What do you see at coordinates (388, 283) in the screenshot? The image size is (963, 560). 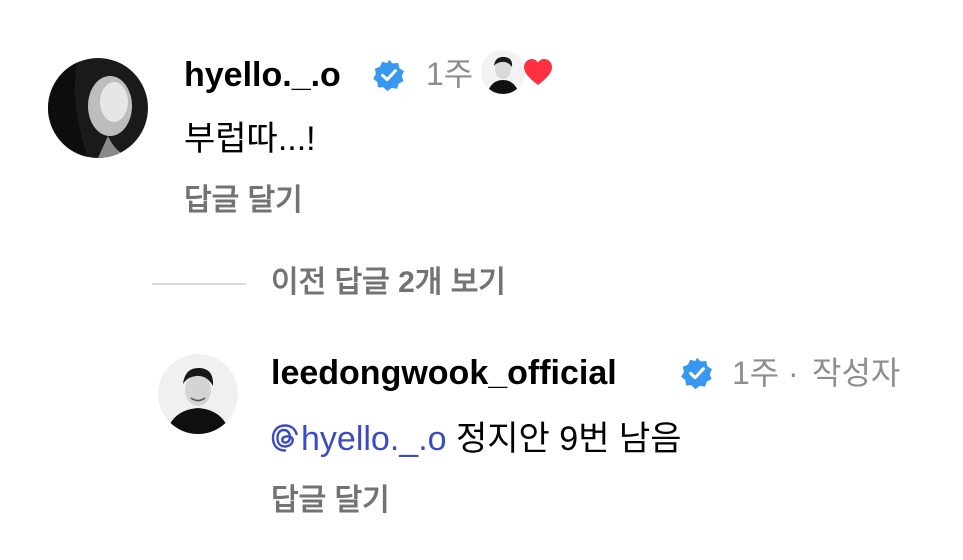 I see `view-previous-replies-button: 이전 답글 2개 보기` at bounding box center [388, 283].